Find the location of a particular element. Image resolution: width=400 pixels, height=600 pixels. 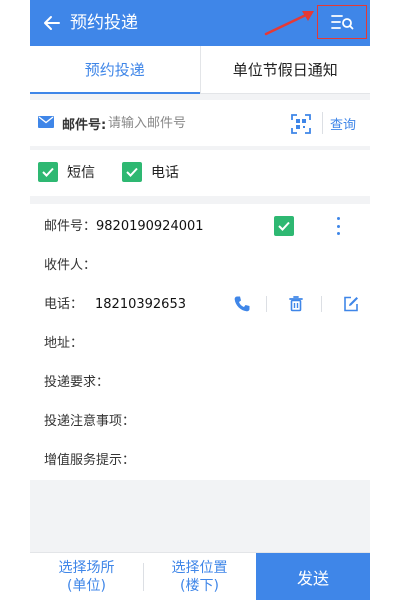

filter-search-button is located at coordinates (342, 22).